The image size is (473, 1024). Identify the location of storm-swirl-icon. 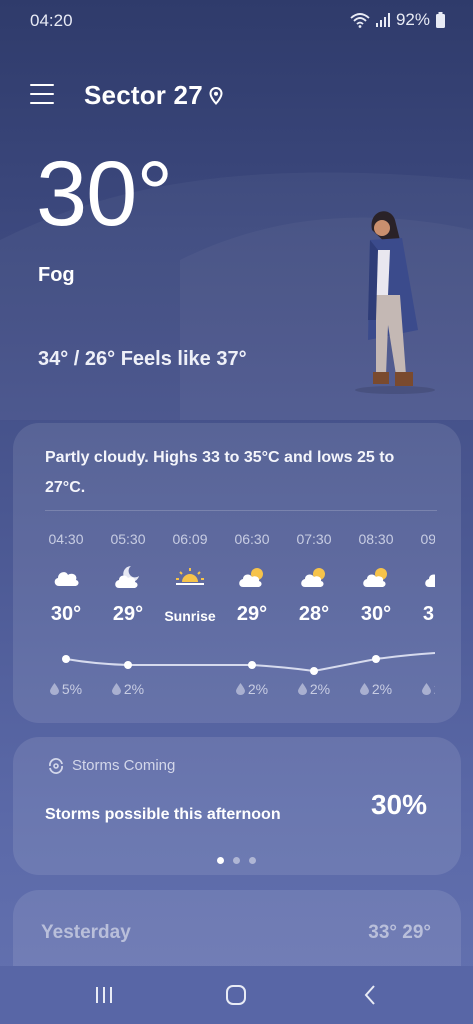
(56, 765).